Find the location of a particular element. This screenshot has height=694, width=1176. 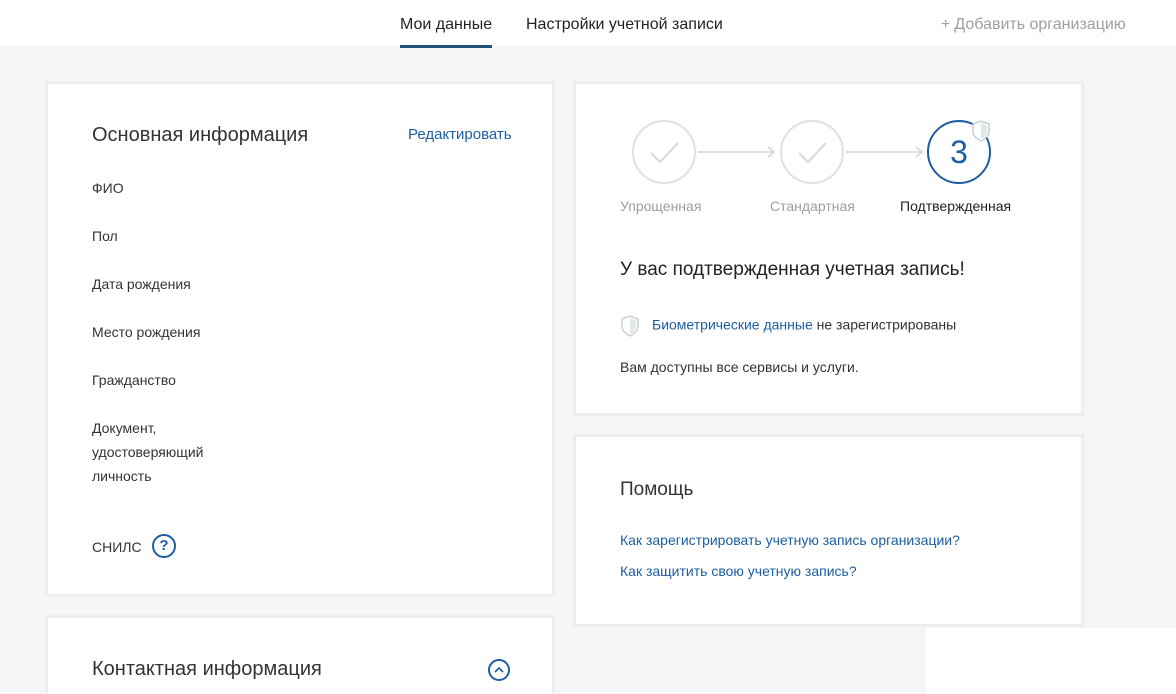

field-label-fio: ФИО is located at coordinates (108, 188).